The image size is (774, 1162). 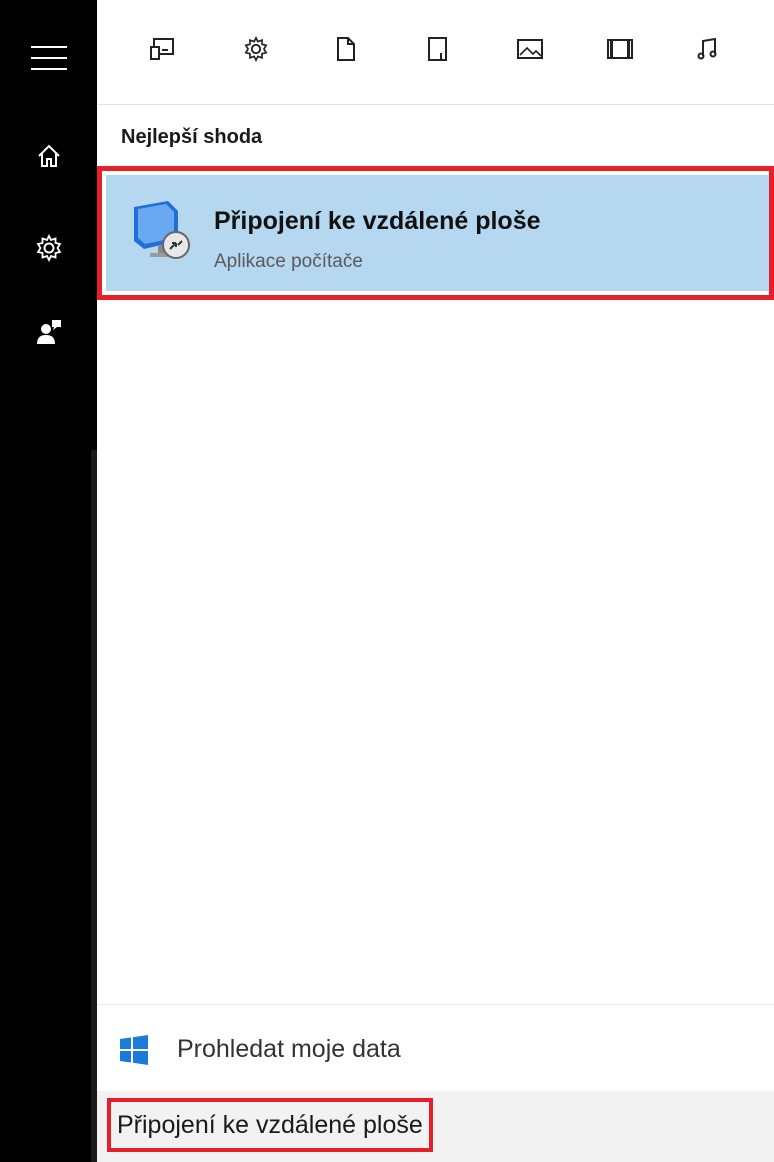 I want to click on filter-folders-button, so click(x=438, y=51).